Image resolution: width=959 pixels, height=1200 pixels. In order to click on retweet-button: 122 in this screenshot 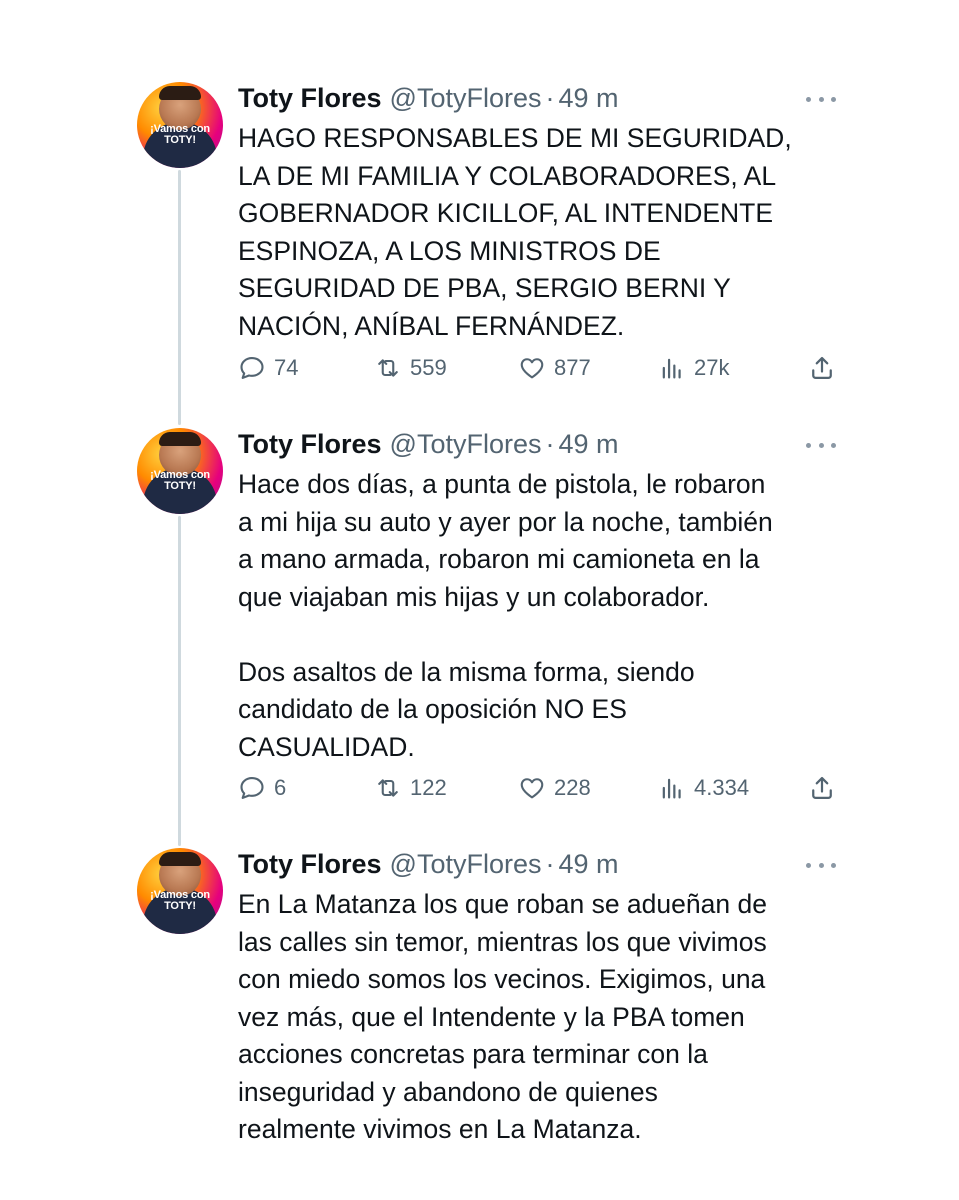, I will do `click(410, 788)`.